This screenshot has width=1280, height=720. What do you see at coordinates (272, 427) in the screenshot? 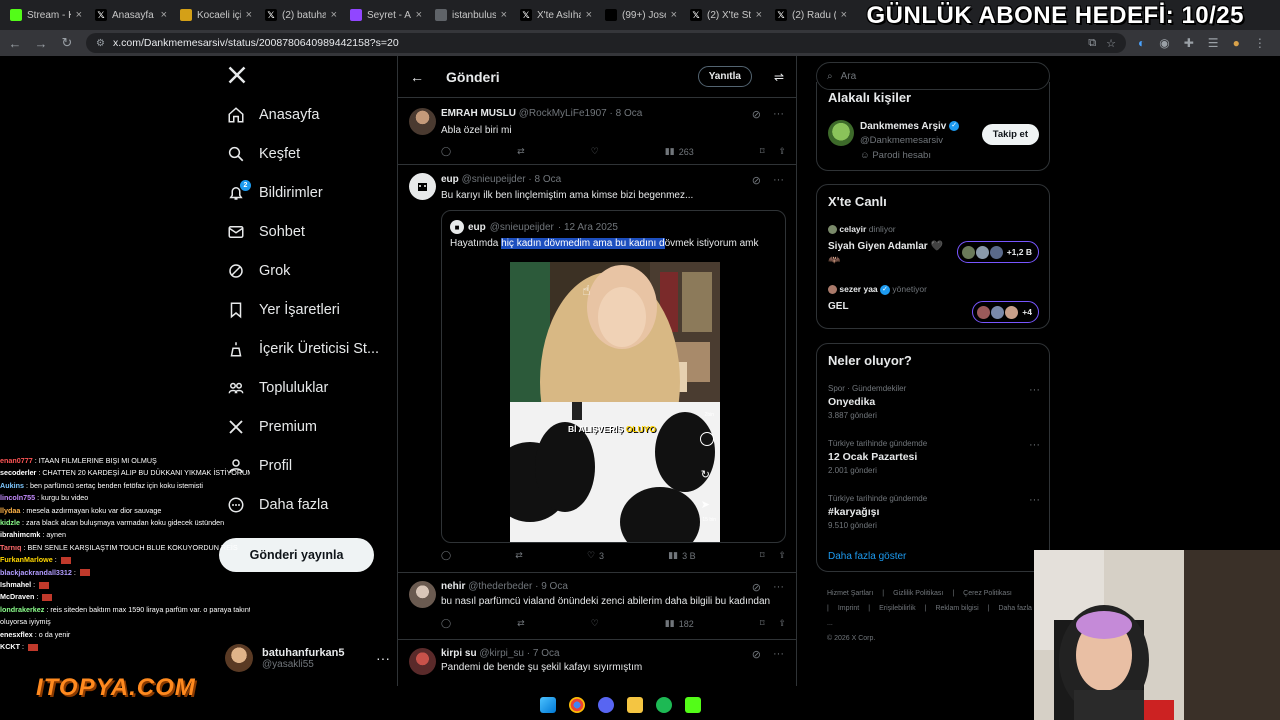
I see `sidebar-item-x-premium: Premium` at bounding box center [272, 427].